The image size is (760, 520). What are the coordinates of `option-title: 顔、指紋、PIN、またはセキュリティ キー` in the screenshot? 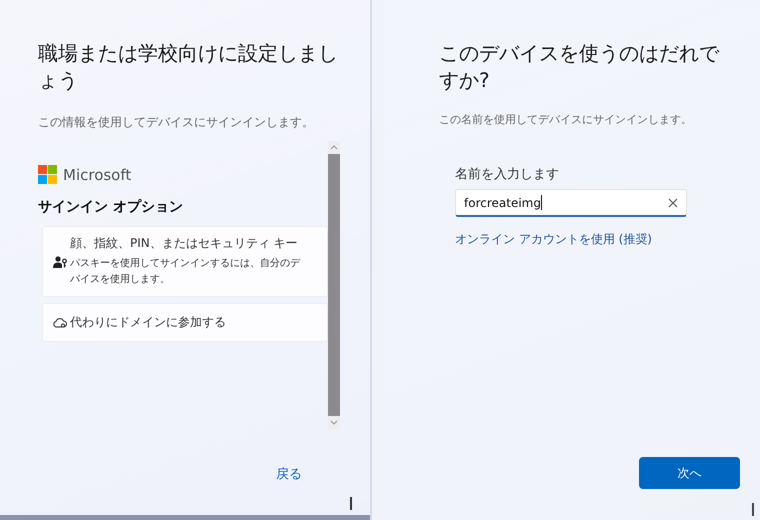 It's located at (184, 243).